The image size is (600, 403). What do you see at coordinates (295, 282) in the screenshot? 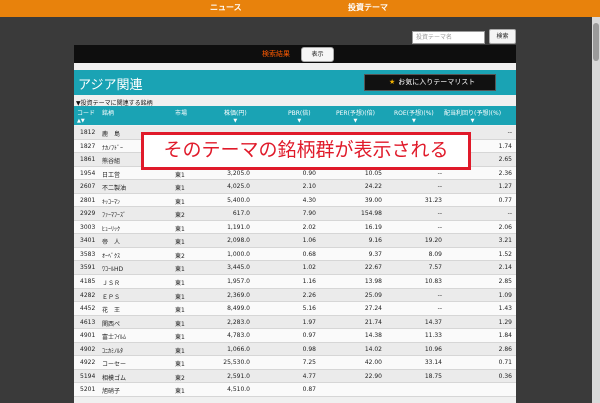
I see `table-row: 4185 ＪＳＲ 東1 1,957.0 1.16 13.98 10.83 2.85` at bounding box center [295, 282].